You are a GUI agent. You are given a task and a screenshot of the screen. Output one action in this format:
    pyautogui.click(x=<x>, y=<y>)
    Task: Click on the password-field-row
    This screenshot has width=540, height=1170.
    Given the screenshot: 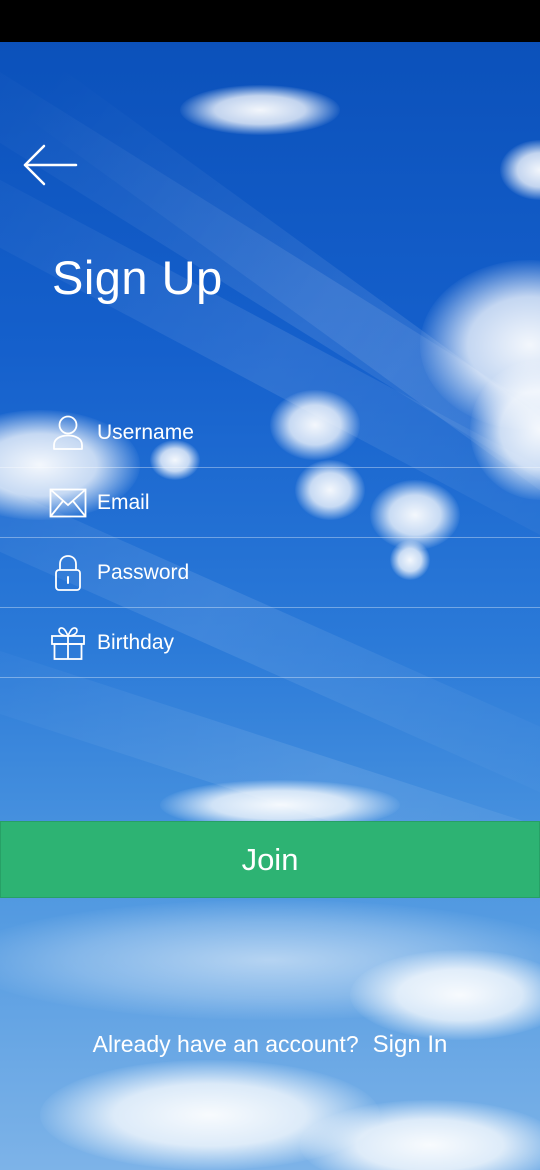 What is the action you would take?
    pyautogui.click(x=270, y=573)
    